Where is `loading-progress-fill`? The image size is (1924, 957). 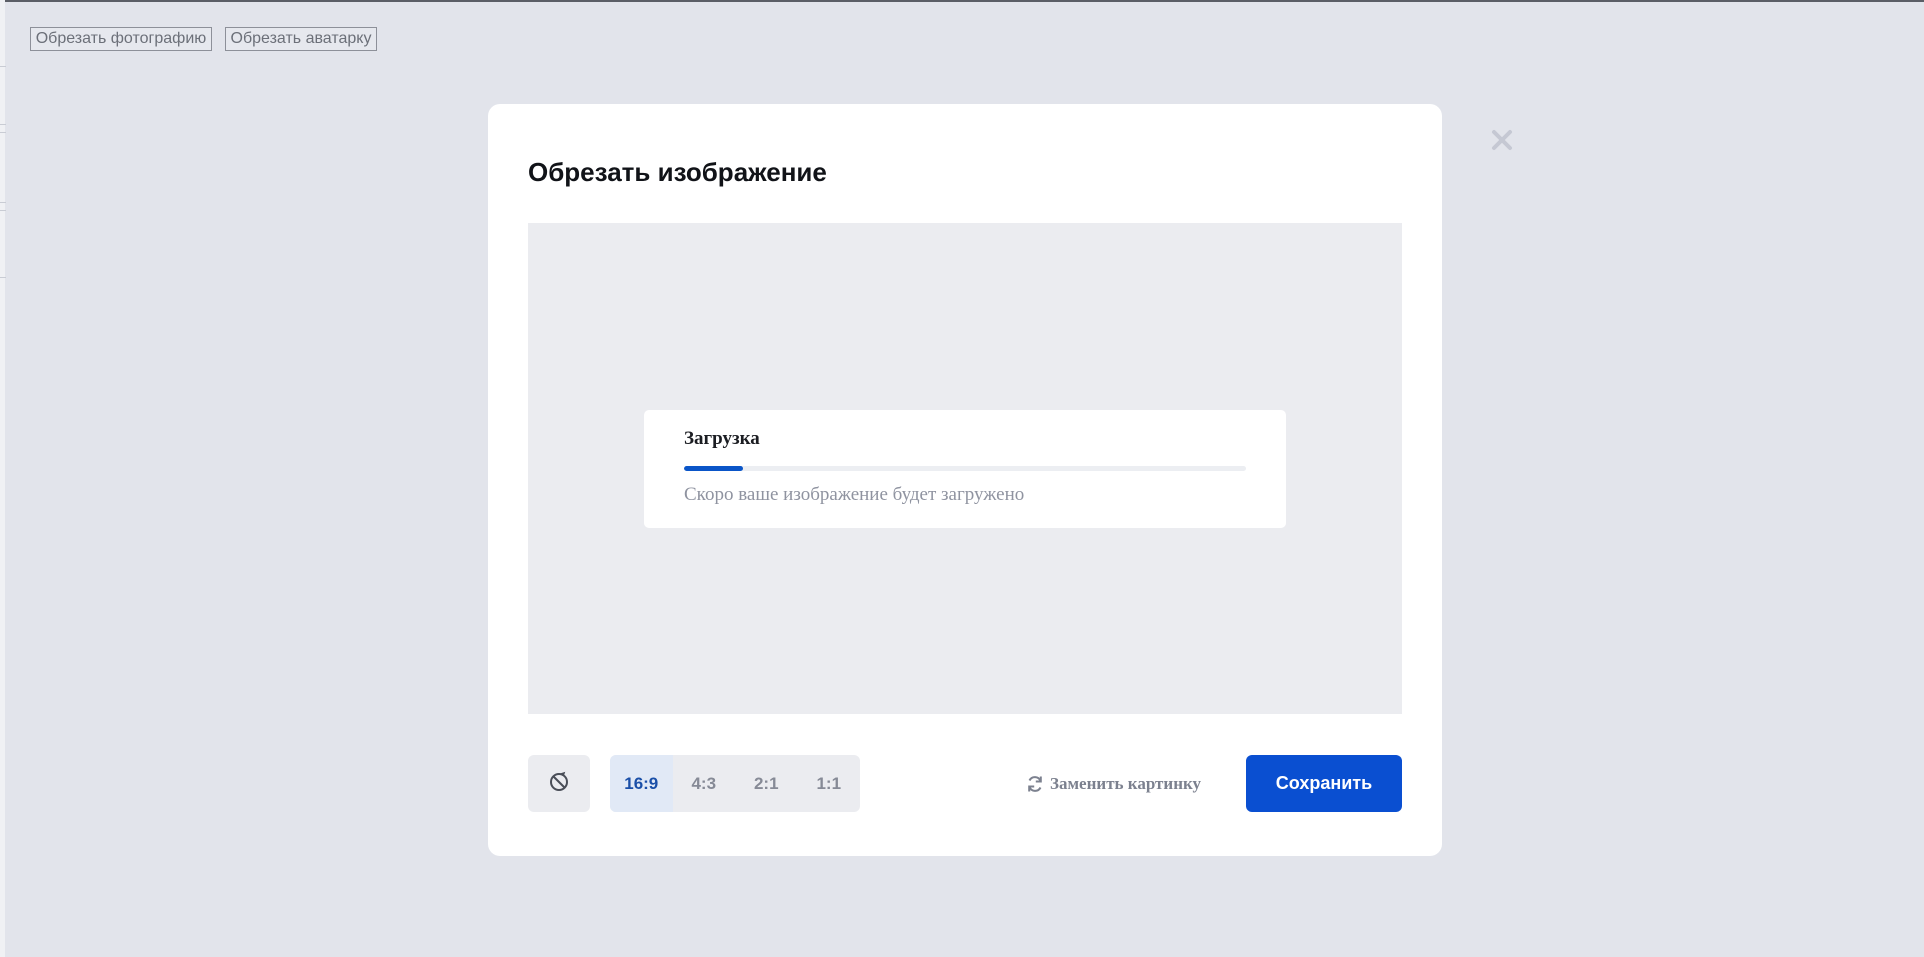 loading-progress-fill is located at coordinates (713, 468).